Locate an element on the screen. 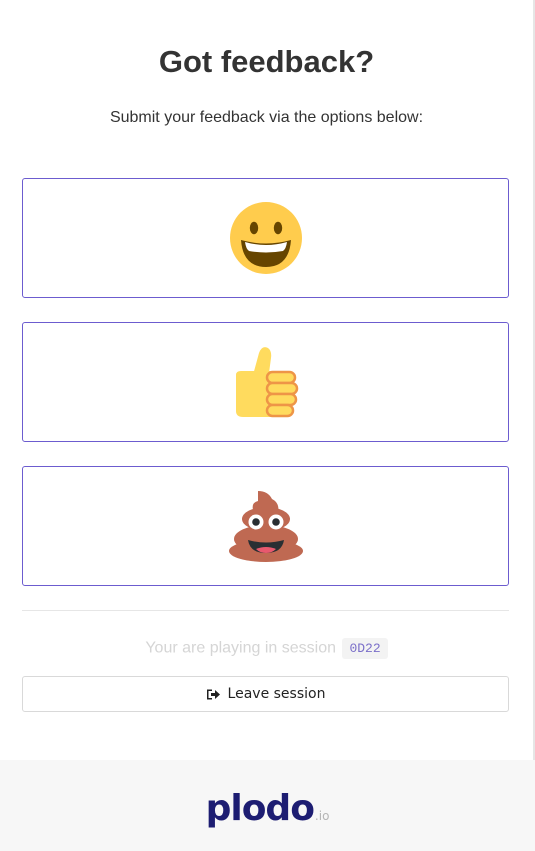 This screenshot has width=535, height=851. feedback-option-thumbs-up-button is located at coordinates (265, 382).